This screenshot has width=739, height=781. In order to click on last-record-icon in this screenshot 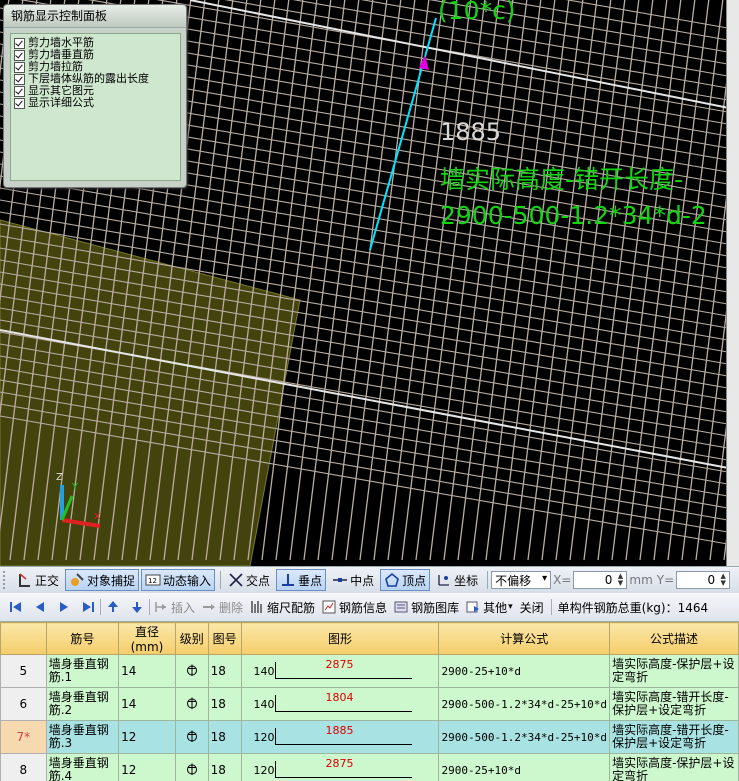, I will do `click(88, 607)`.